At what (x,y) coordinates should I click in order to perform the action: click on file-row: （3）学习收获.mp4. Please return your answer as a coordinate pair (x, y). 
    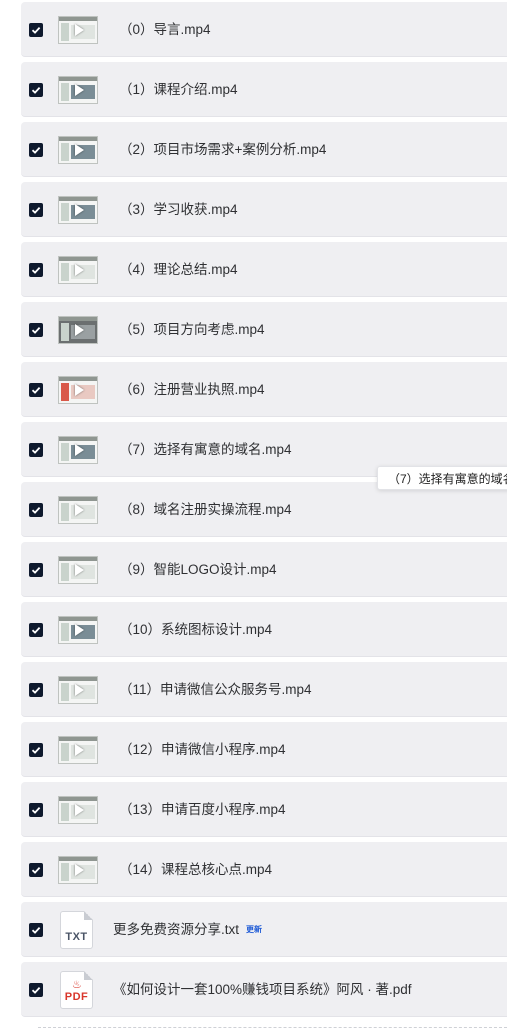
    Looking at the image, I should click on (264, 209).